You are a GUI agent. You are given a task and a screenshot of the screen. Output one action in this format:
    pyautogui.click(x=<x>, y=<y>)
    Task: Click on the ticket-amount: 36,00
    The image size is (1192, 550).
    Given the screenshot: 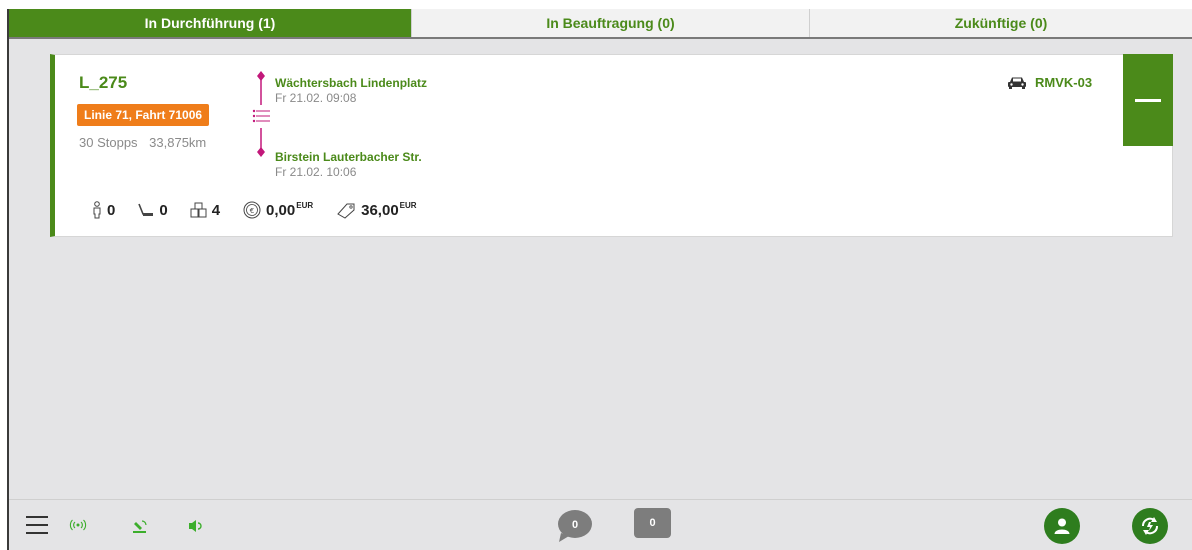 What is the action you would take?
    pyautogui.click(x=380, y=210)
    